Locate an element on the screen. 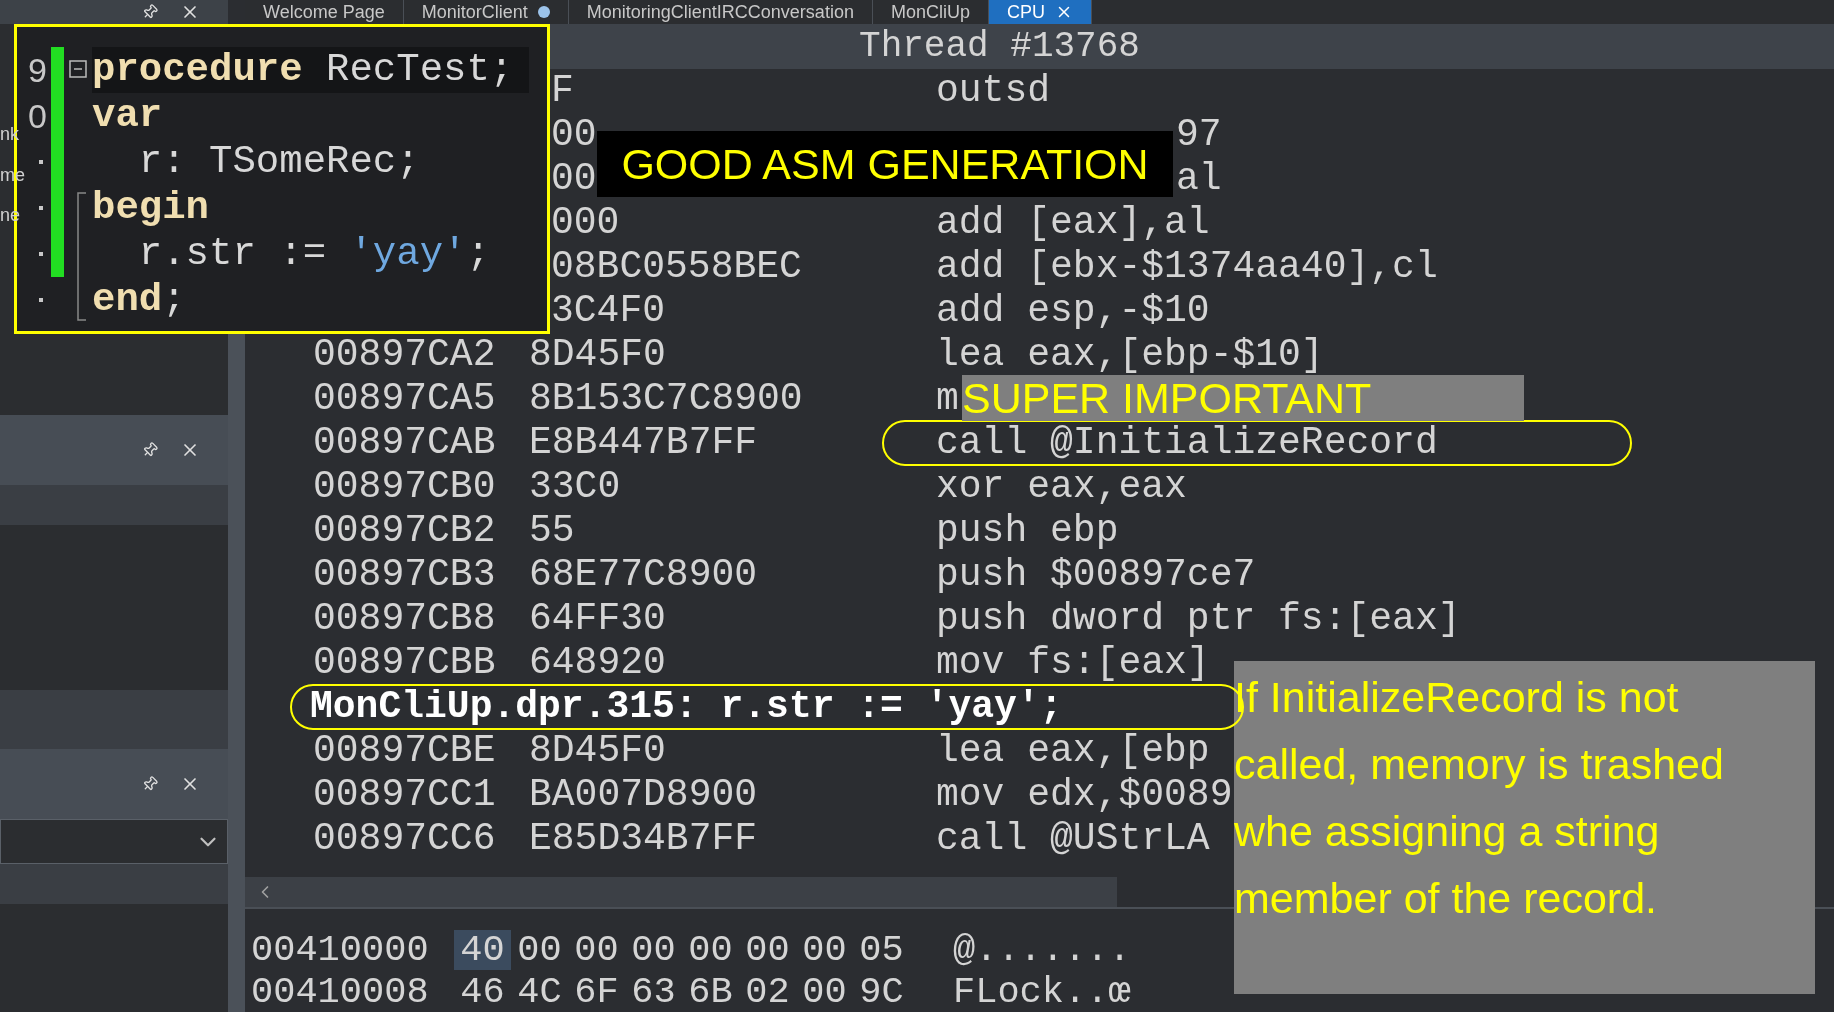 This screenshot has height=1012, width=1834. bytes-cell: F is located at coordinates (562, 91).